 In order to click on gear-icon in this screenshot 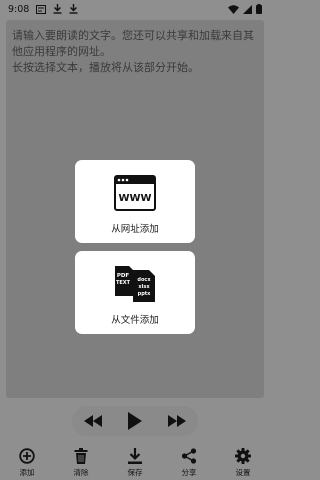, I will do `click(243, 456)`.